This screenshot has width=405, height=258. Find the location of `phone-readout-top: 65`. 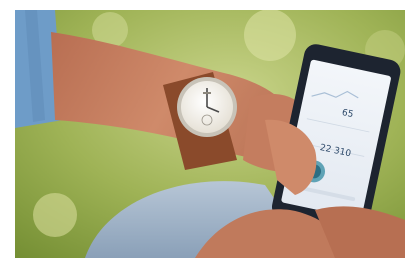

phone-readout-top: 65 is located at coordinates (347, 114).